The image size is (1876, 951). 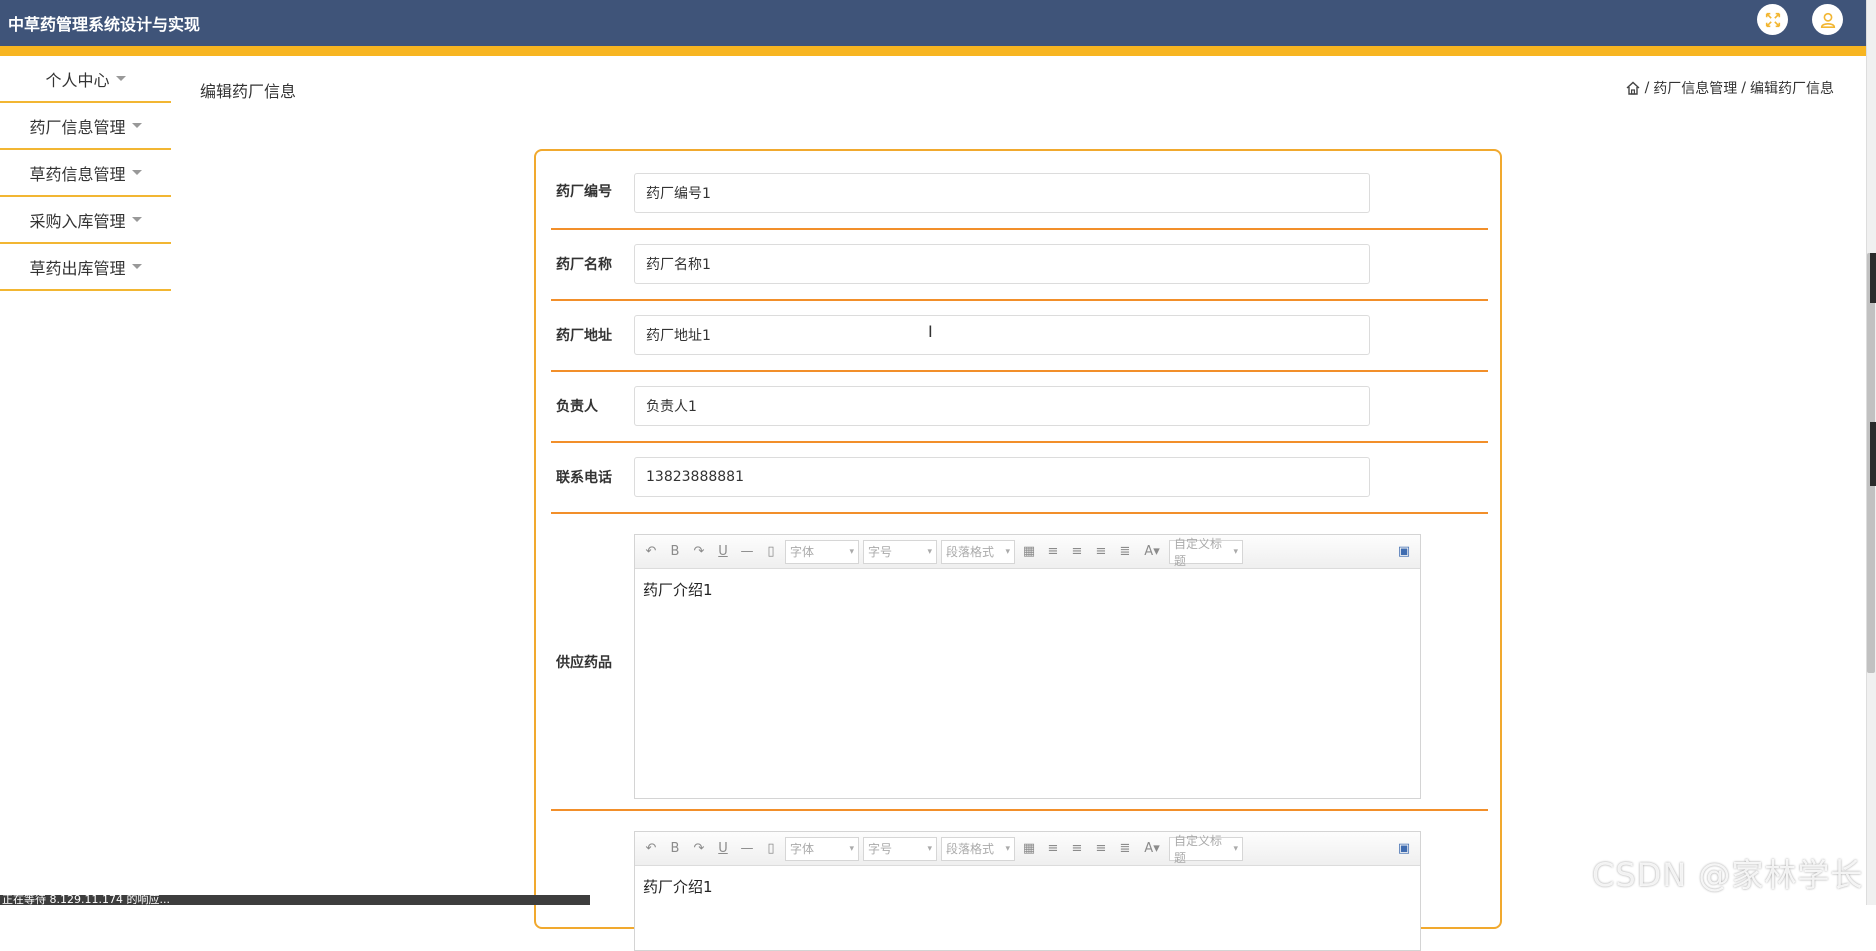 I want to click on sidebar-item-herb-info: 草药信息管理, so click(x=85, y=173).